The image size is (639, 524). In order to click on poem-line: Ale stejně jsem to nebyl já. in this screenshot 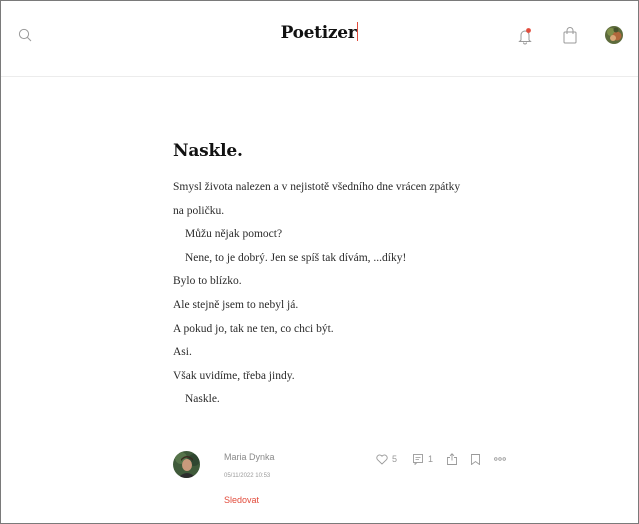, I will do `click(236, 304)`.